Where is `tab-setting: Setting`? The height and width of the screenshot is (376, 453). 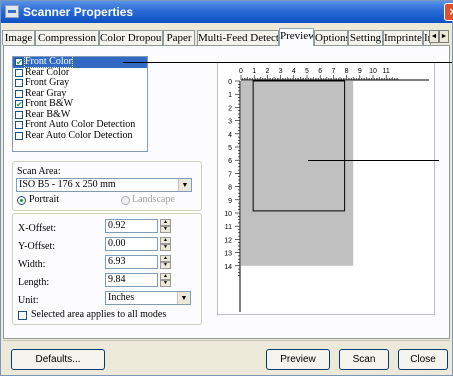 tab-setting: Setting is located at coordinates (365, 37).